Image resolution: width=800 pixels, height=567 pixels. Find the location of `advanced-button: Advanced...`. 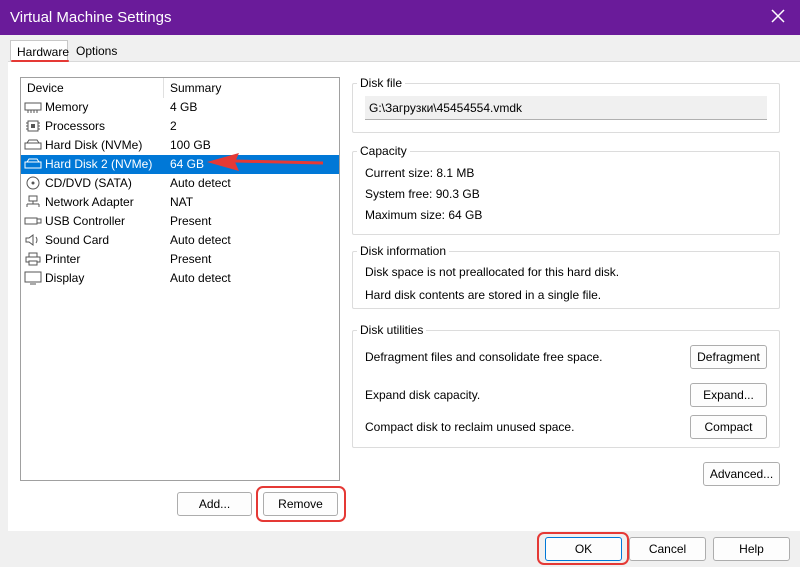

advanced-button: Advanced... is located at coordinates (741, 474).